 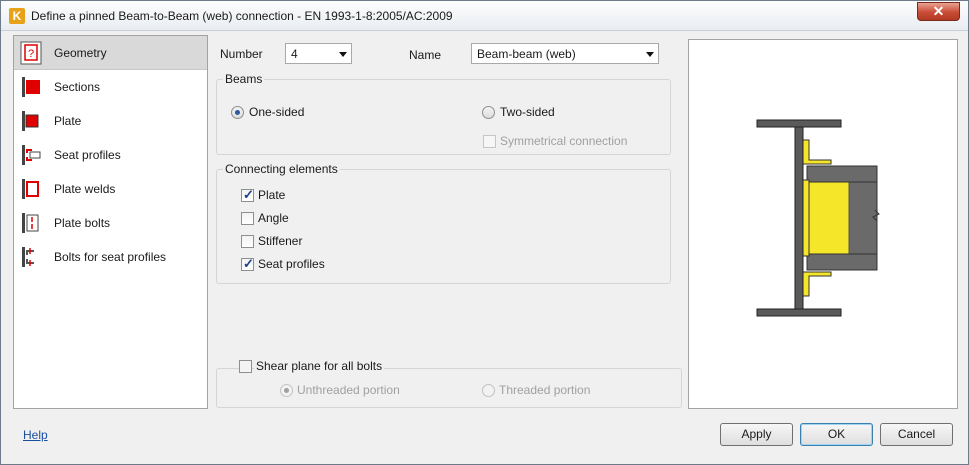 I want to click on sidebar-item-label: Seat profiles, so click(x=87, y=155).